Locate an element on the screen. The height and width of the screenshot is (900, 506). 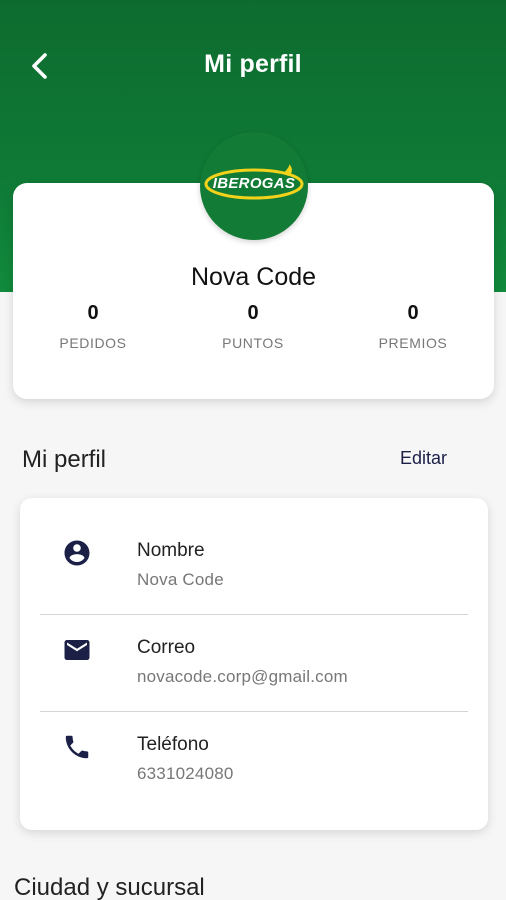
stat-label: PEDIDOS is located at coordinates (93, 343).